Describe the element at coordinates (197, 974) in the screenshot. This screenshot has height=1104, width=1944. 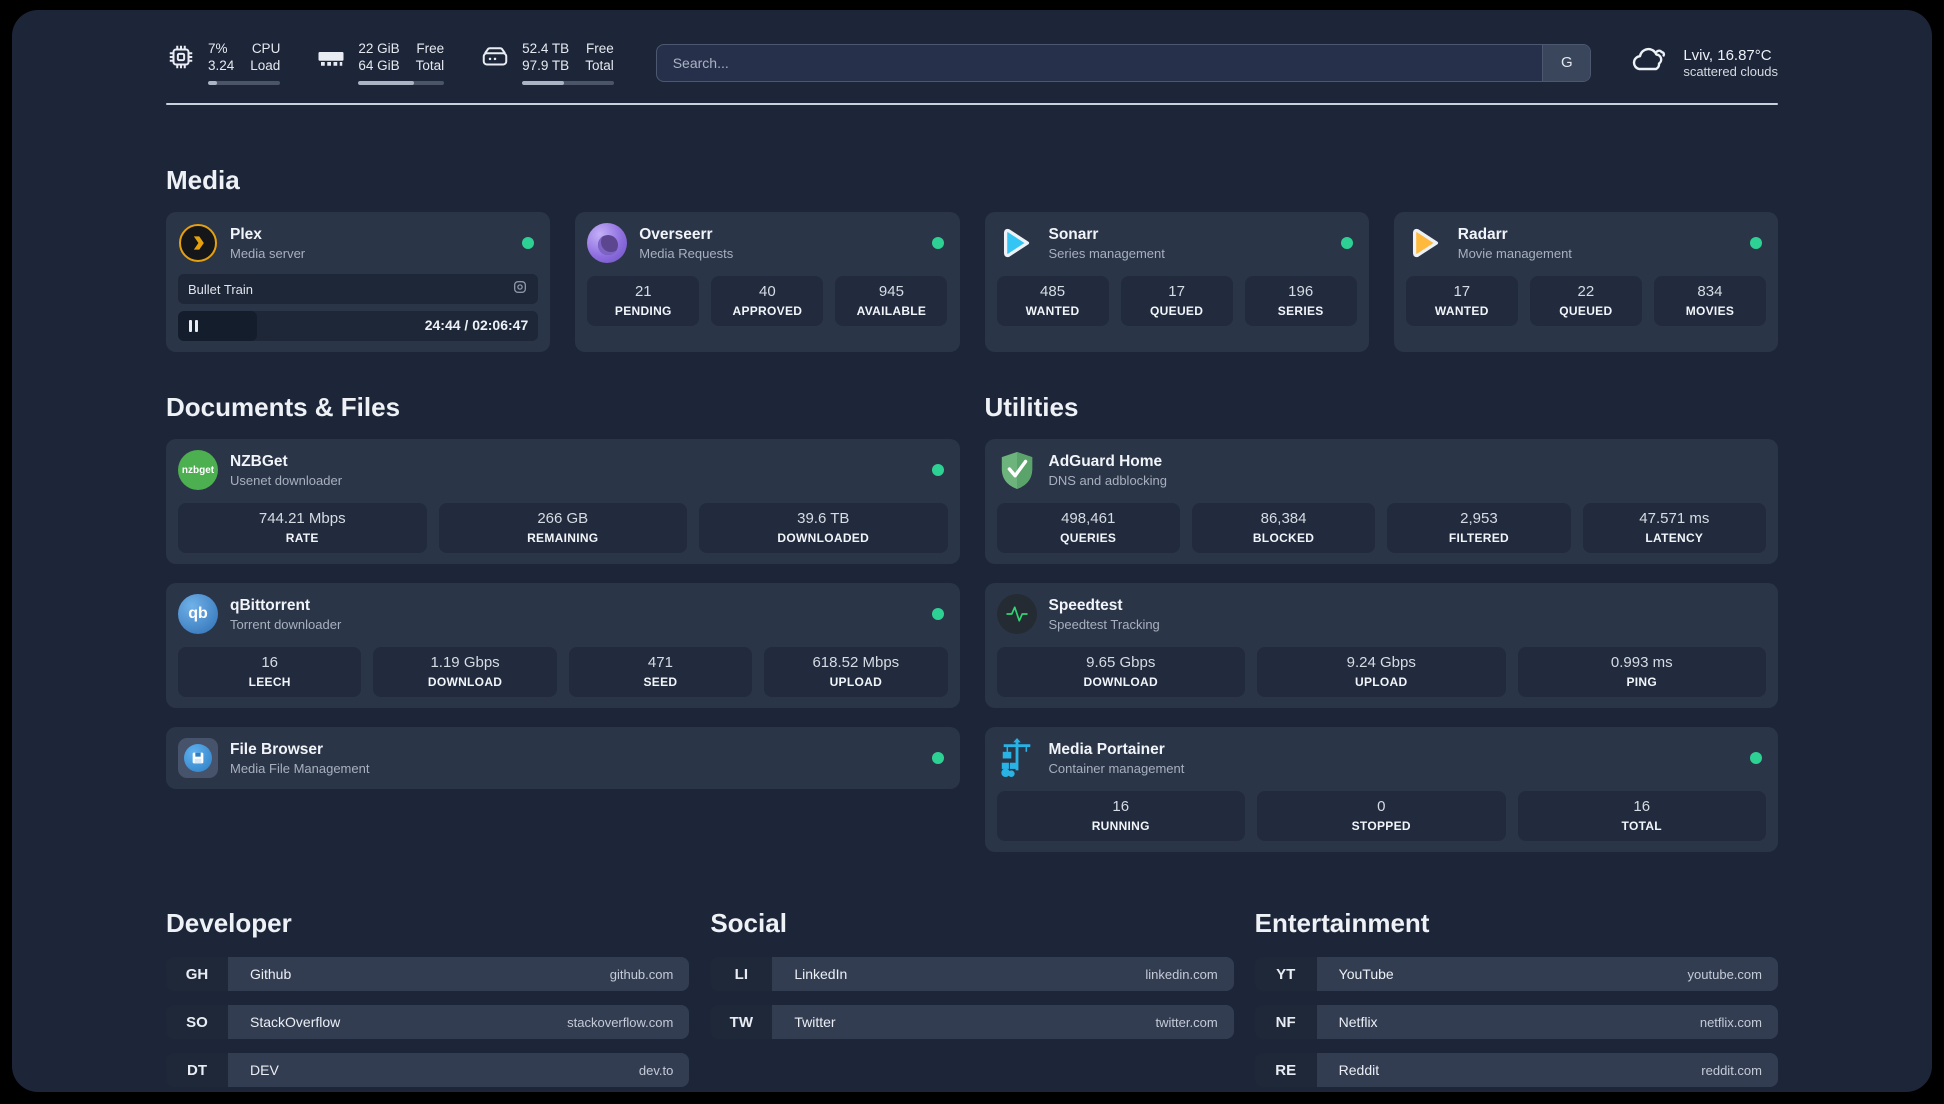
I see `bookmark-abbr: GH` at that location.